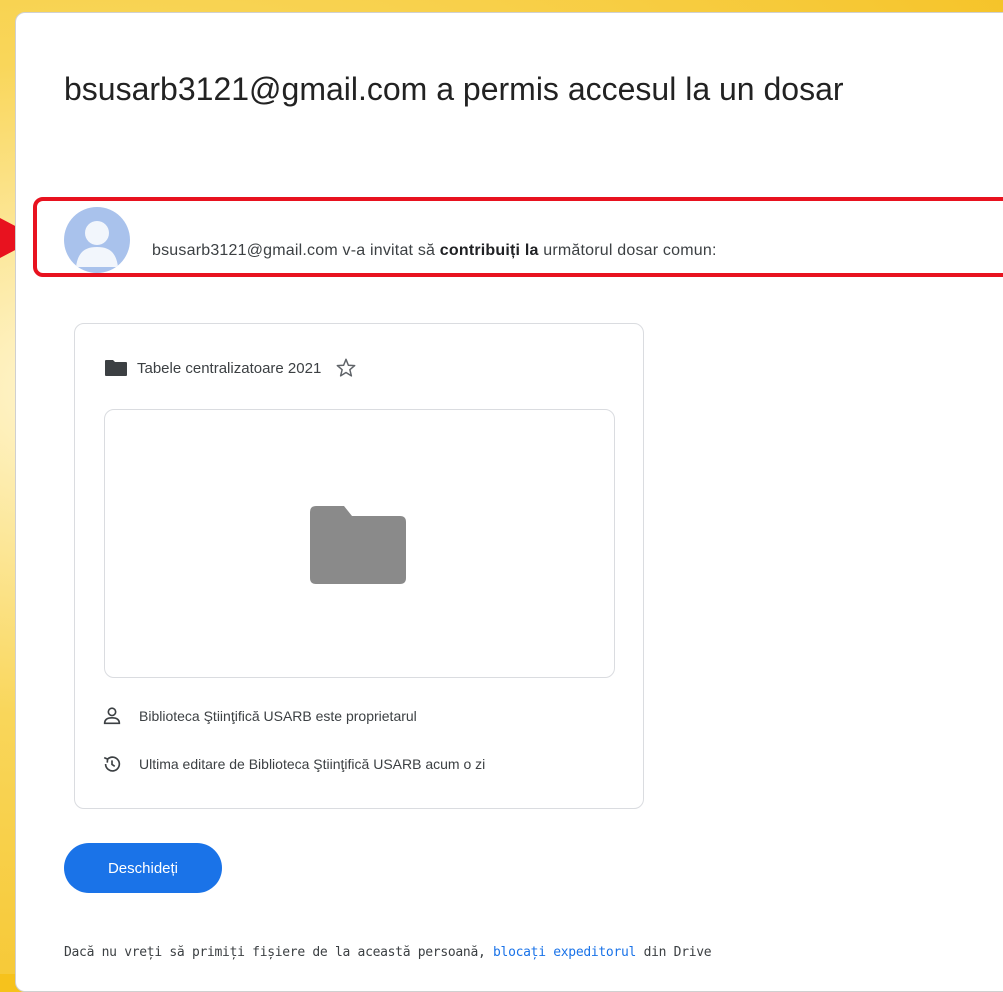 The height and width of the screenshot is (992, 1003). Describe the element at coordinates (112, 764) in the screenshot. I see `history-icon` at that location.